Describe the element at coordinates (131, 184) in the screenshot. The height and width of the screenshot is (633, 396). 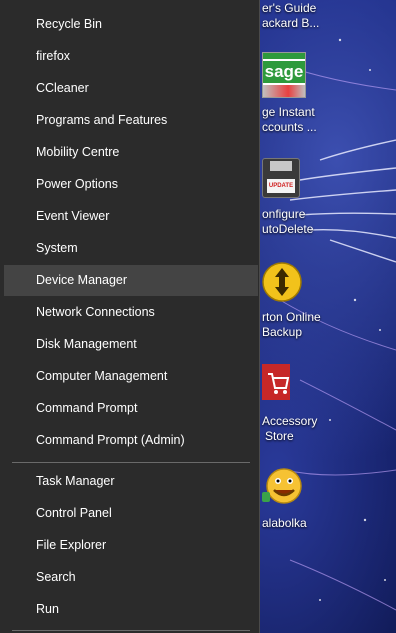
I see `menu-item-power-options: Power Options` at that location.